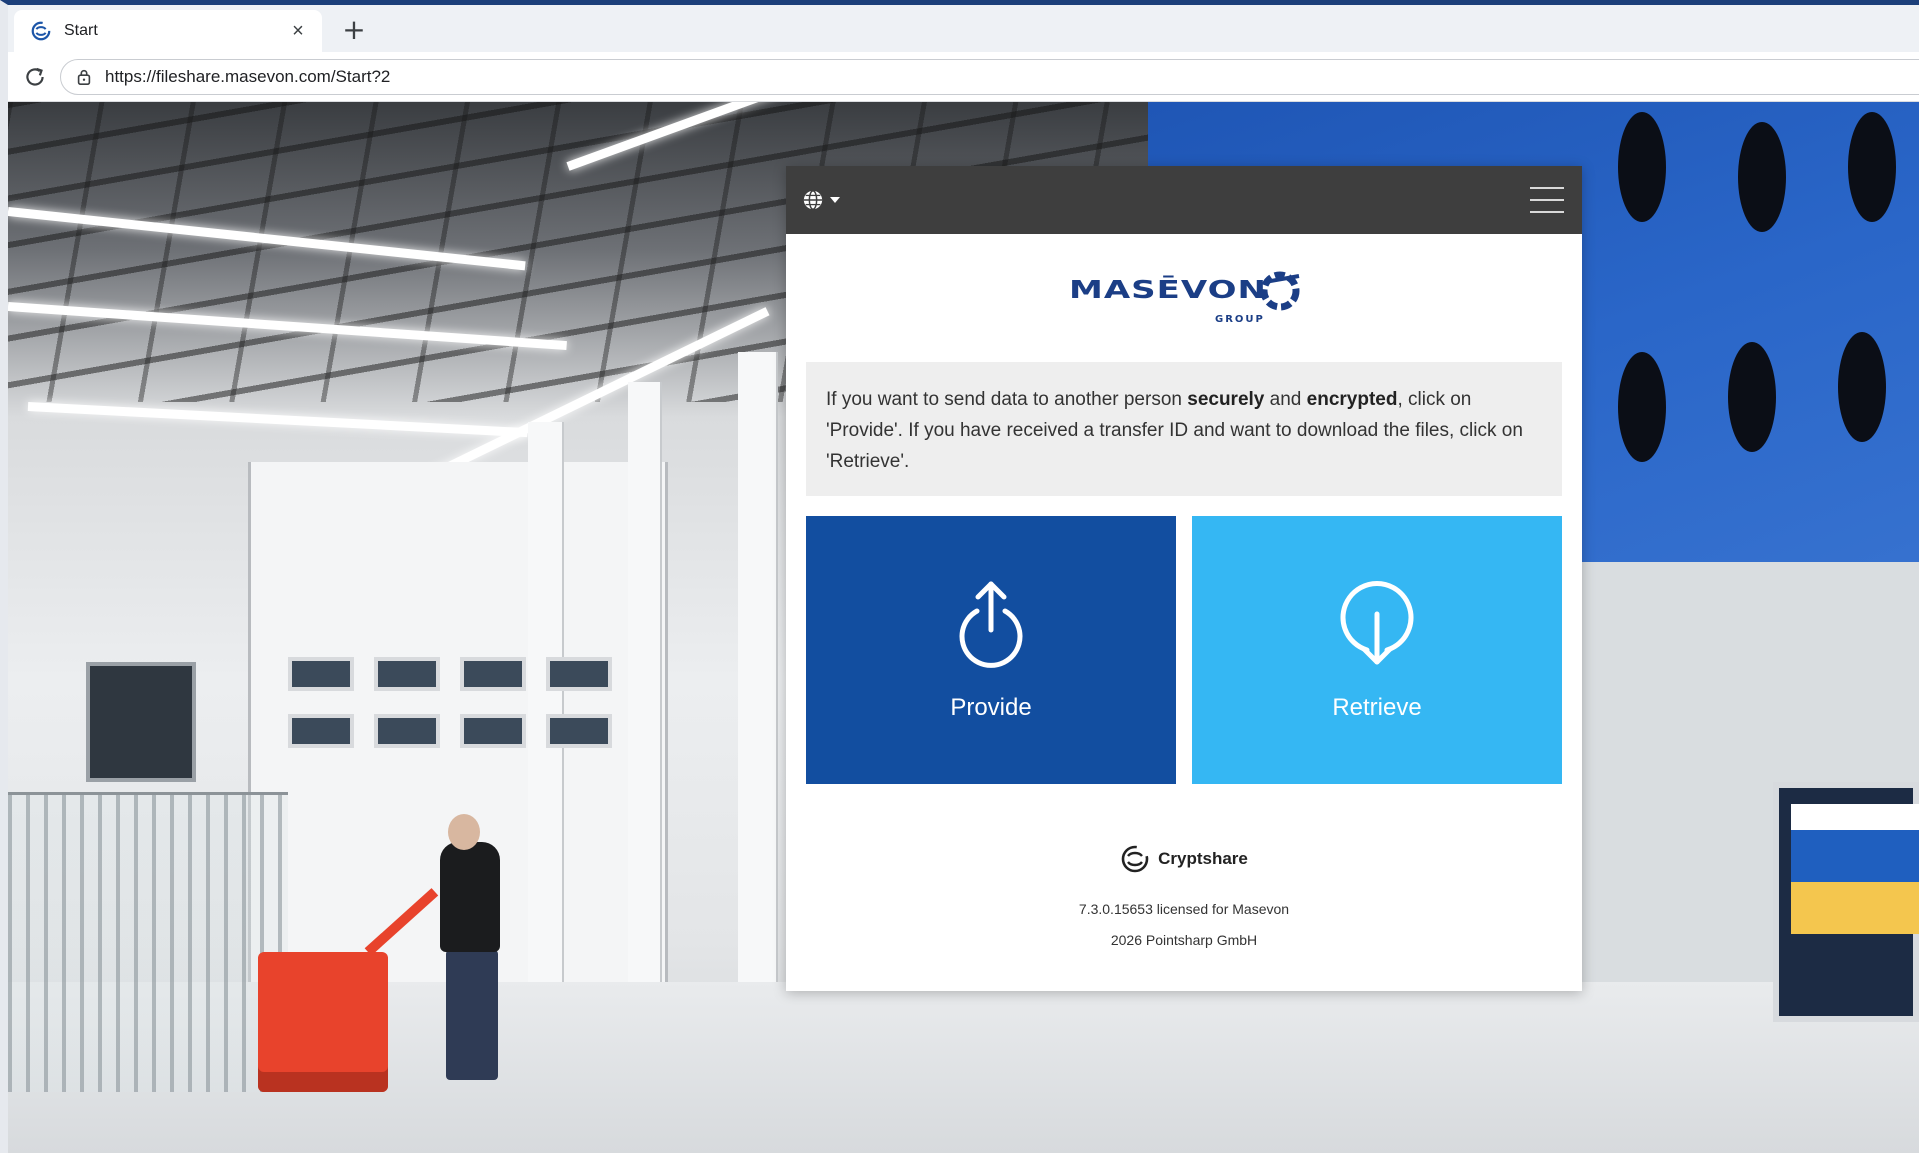  Describe the element at coordinates (1855, 869) in the screenshot. I see `background-control-screen-display` at that location.